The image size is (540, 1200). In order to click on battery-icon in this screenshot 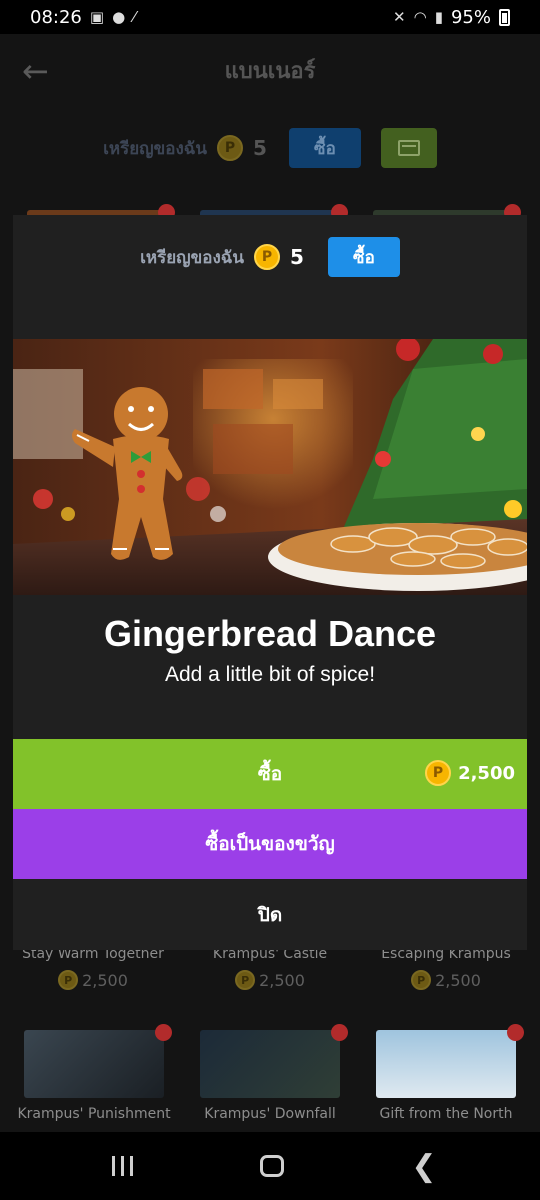, I will do `click(504, 17)`.